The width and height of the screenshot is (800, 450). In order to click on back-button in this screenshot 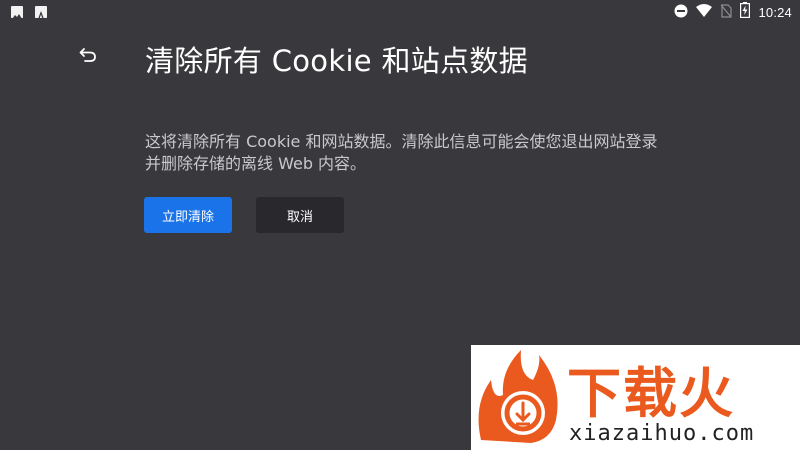, I will do `click(88, 57)`.